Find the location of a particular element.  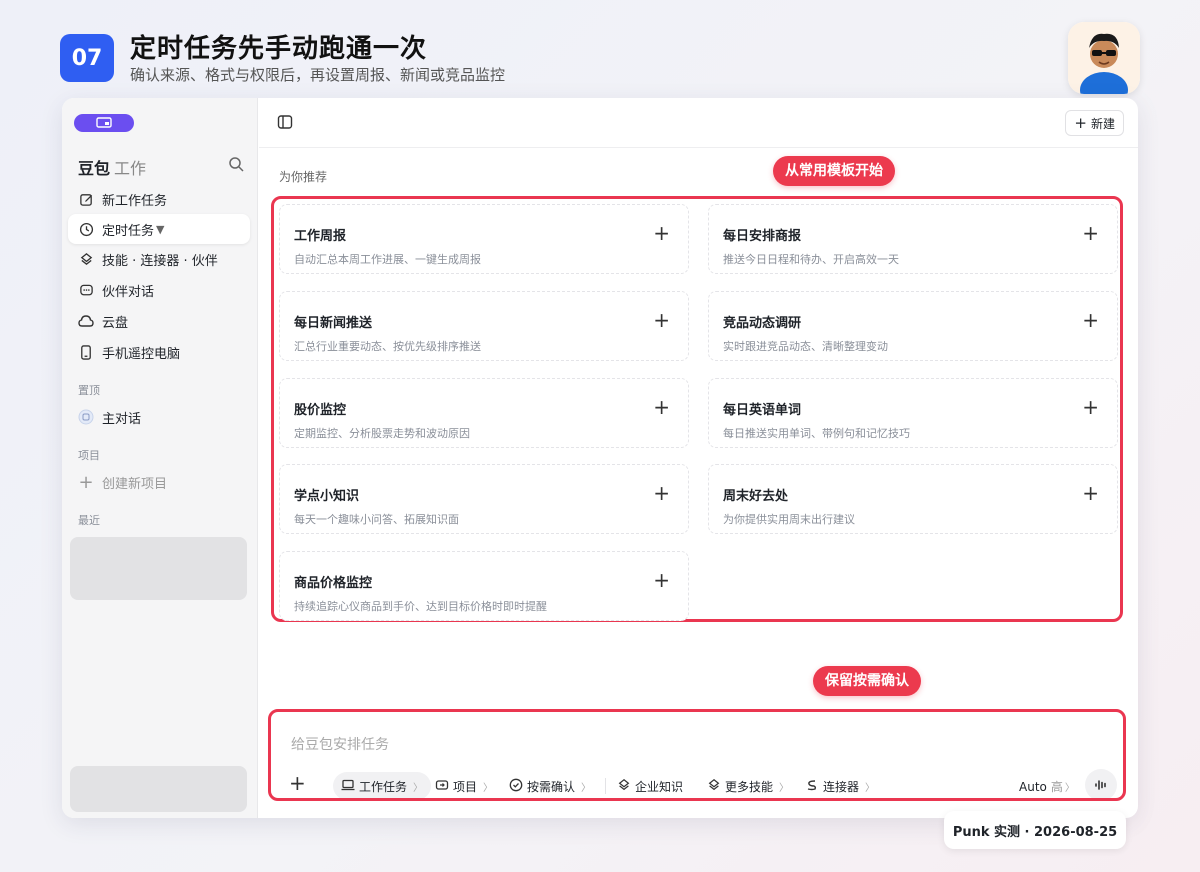

account-placeholder is located at coordinates (158, 789).